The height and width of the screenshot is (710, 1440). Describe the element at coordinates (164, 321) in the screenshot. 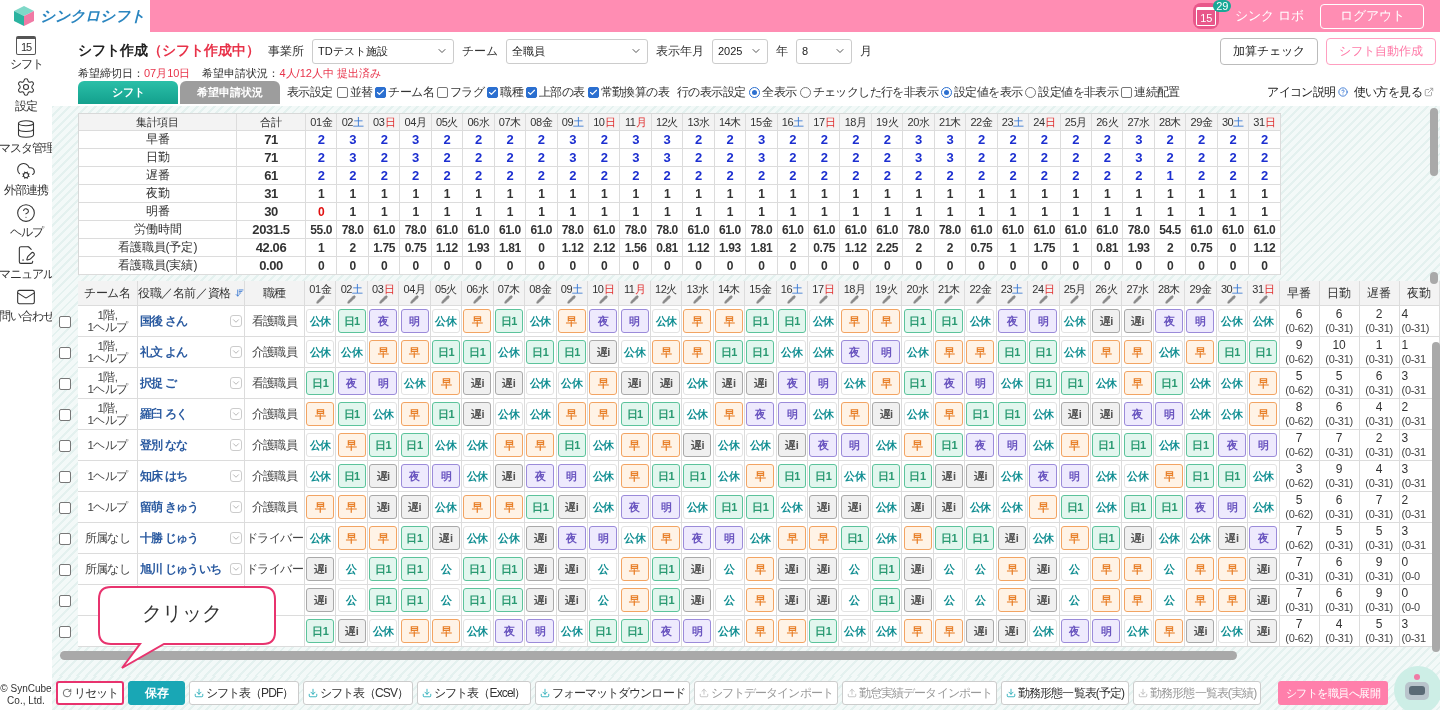

I see `staff-name: 国後 さん` at that location.